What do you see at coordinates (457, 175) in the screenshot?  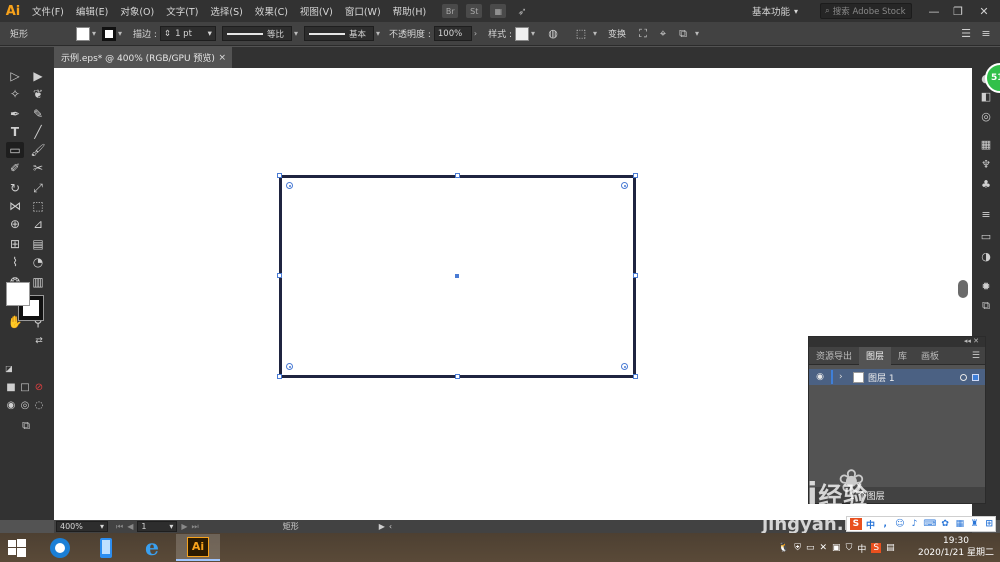 I see `handle-top-center` at bounding box center [457, 175].